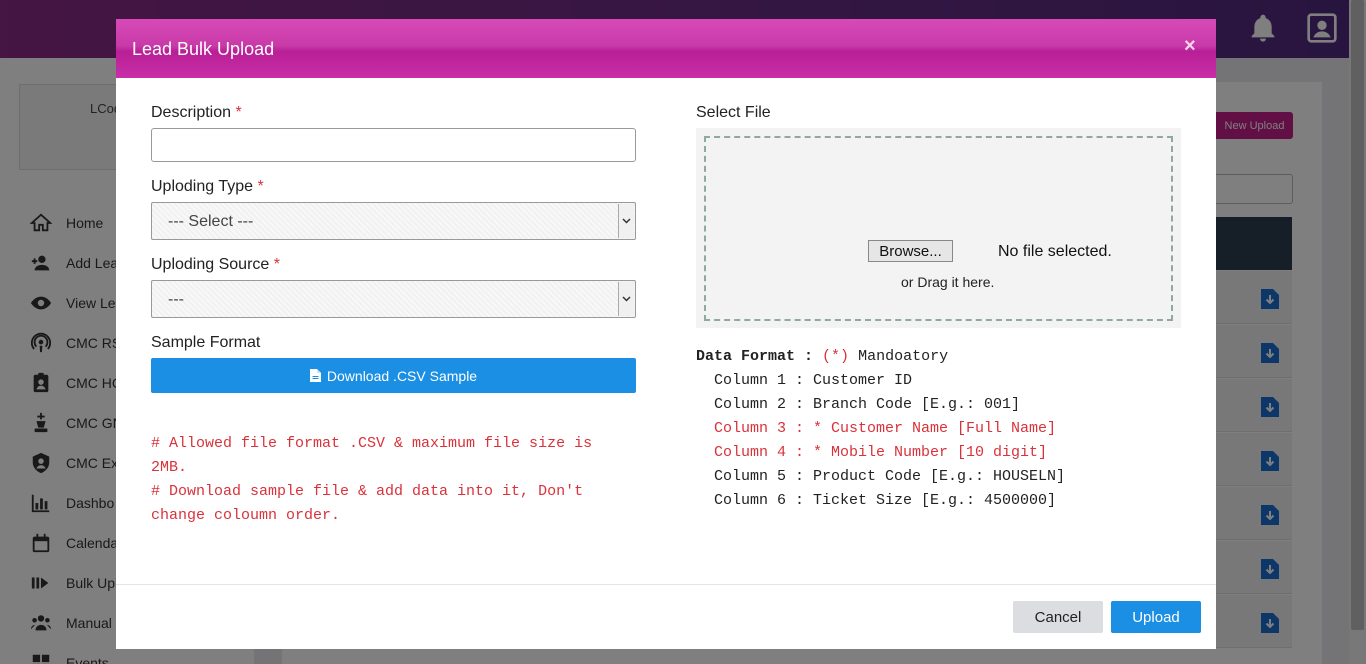  I want to click on uploading-type-select: --- Select ---, so click(393, 221).